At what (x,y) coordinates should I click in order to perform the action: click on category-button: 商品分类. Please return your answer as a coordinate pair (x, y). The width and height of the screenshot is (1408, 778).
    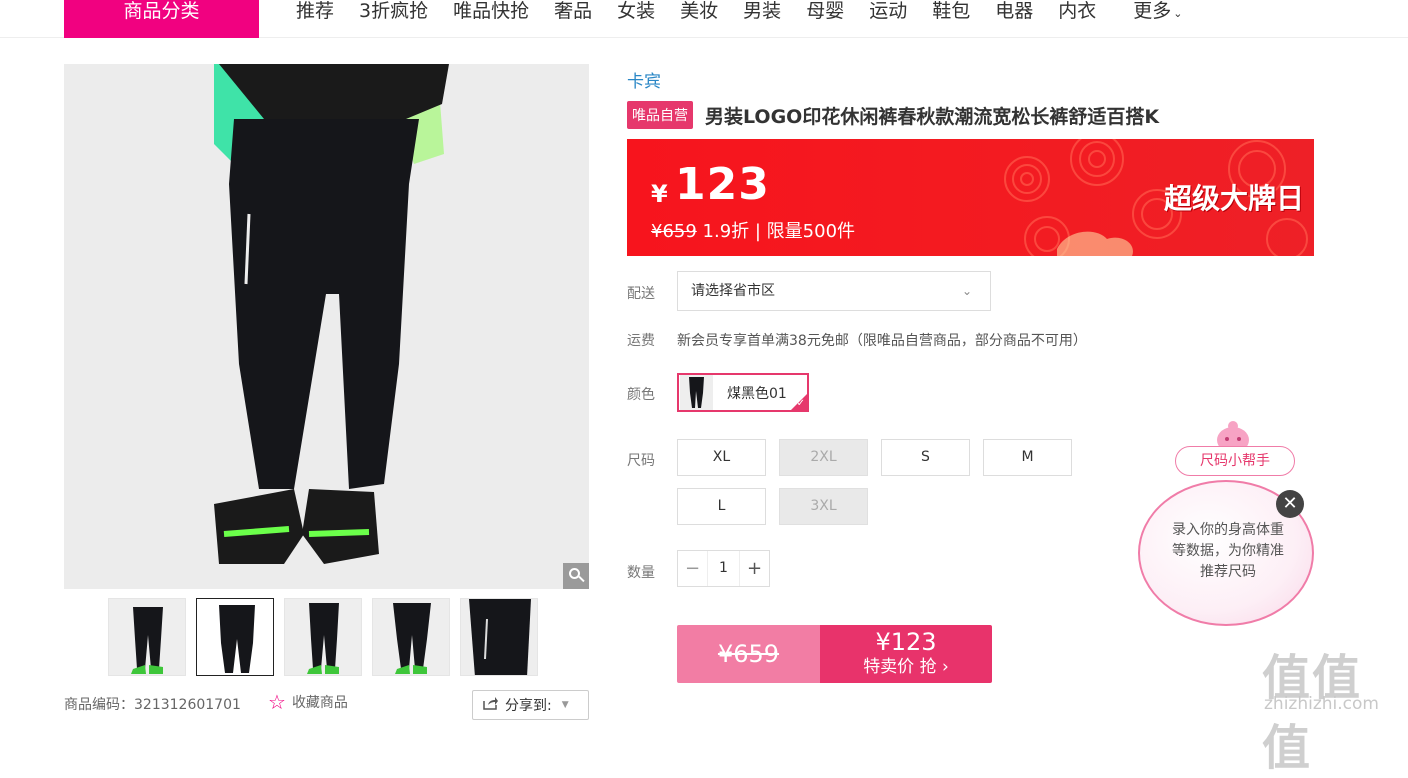
    Looking at the image, I should click on (161, 19).